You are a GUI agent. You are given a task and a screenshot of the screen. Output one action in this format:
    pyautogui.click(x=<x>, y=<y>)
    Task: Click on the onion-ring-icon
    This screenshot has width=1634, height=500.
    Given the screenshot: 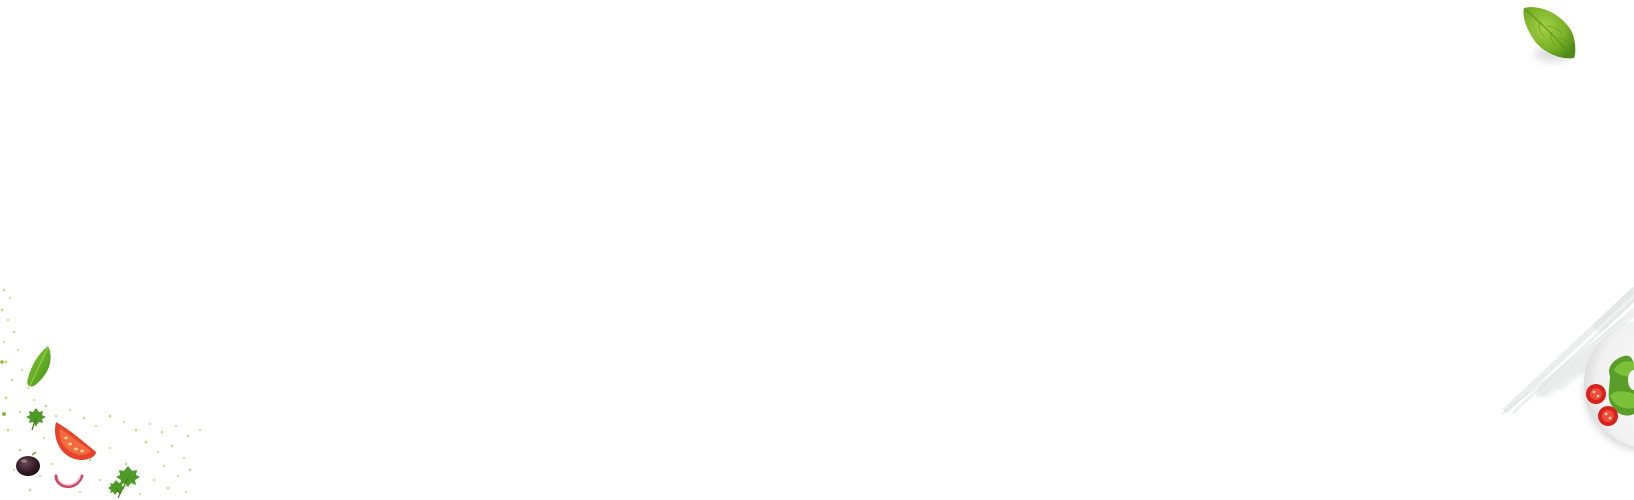 What is the action you would take?
    pyautogui.click(x=69, y=481)
    